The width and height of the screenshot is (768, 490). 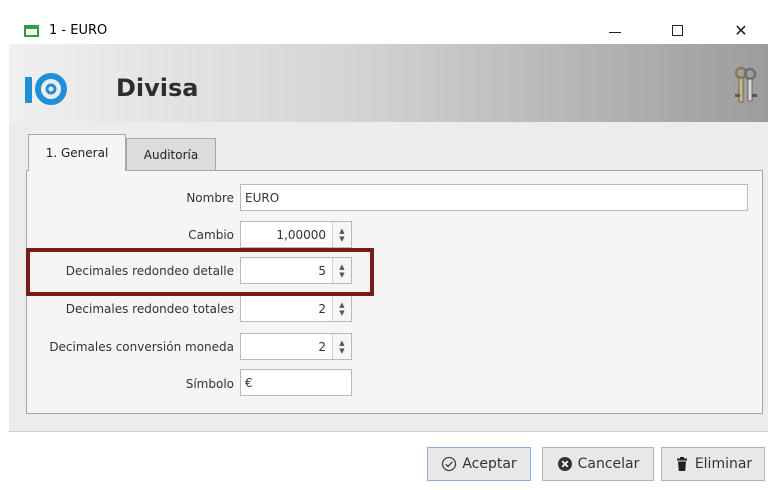 I want to click on minimize-button, so click(x=615, y=30).